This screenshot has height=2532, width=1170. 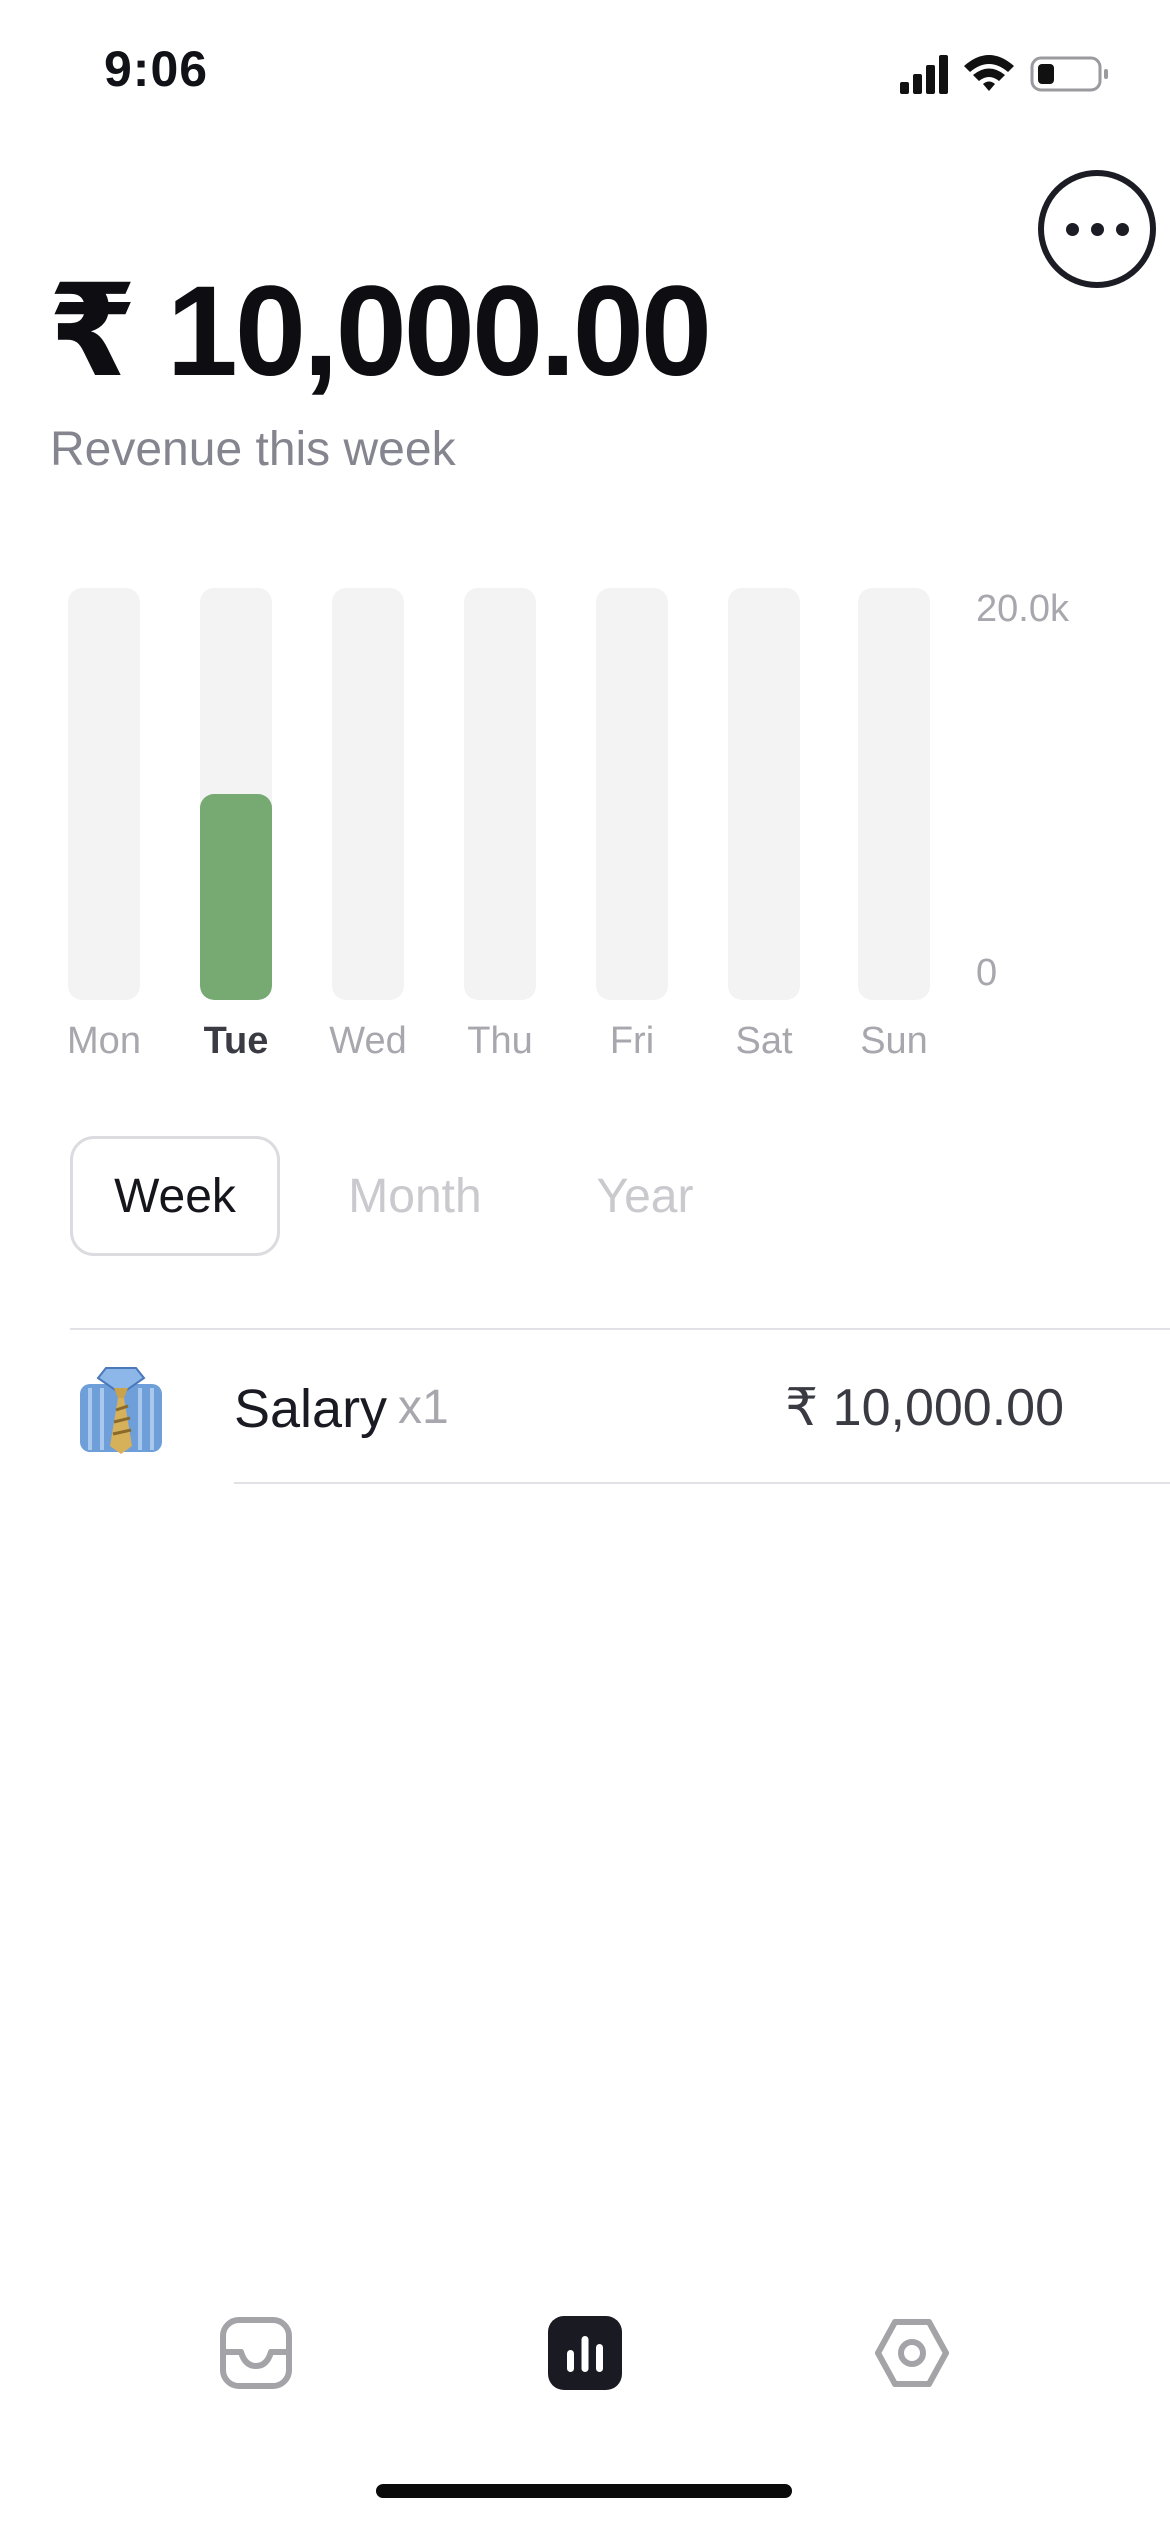 I want to click on list-divider-top, so click(x=620, y=1329).